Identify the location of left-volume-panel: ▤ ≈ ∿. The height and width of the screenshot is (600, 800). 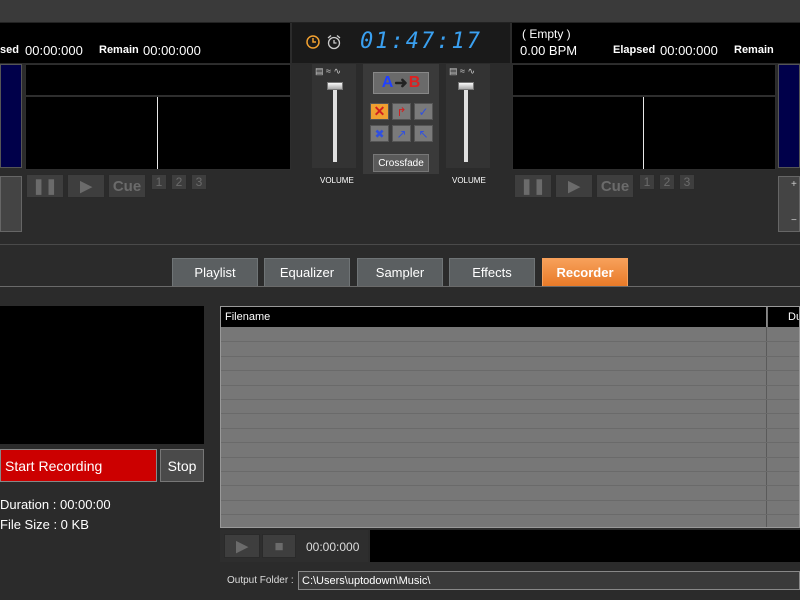
(334, 116).